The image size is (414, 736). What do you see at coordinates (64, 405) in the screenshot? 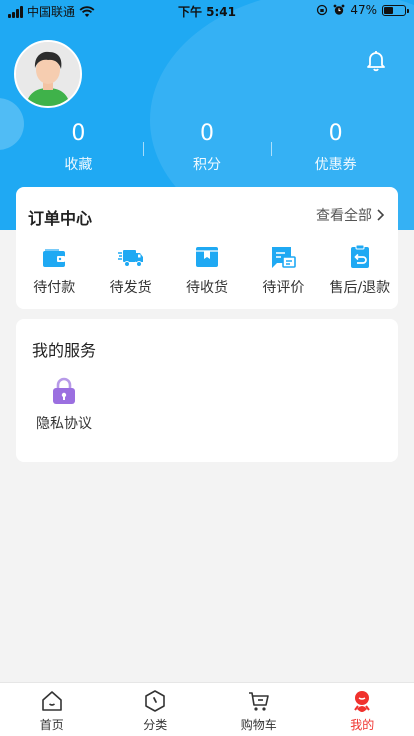
I see `privacy-policy-item: 隐私协议` at bounding box center [64, 405].